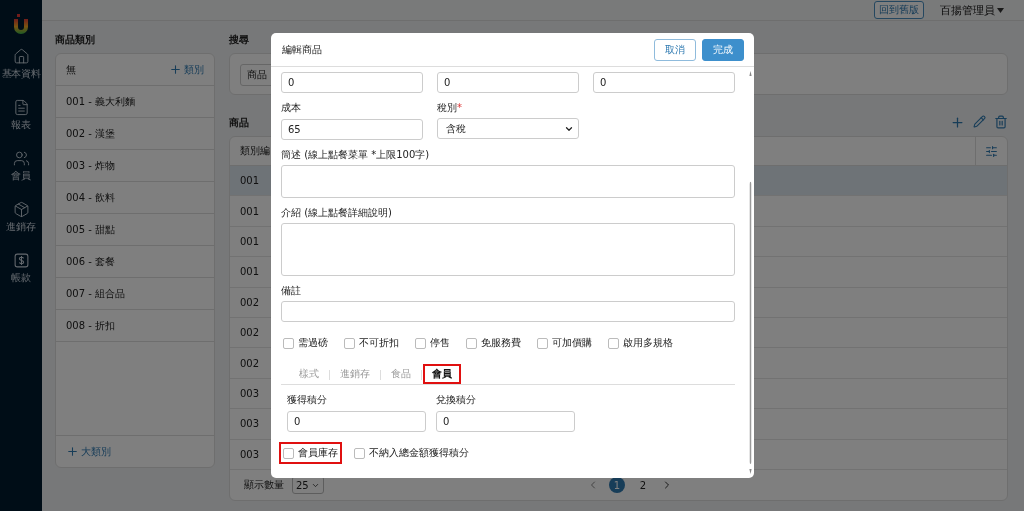  Describe the element at coordinates (723, 49) in the screenshot. I see `confirm-button: 完成` at that location.